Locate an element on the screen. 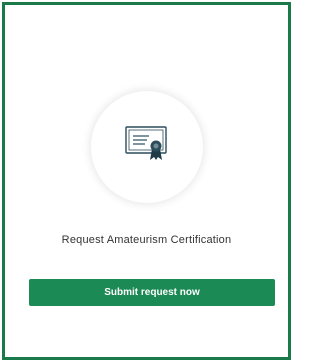 The width and height of the screenshot is (320, 363). submit-request-button: Submit request now is located at coordinates (152, 292).